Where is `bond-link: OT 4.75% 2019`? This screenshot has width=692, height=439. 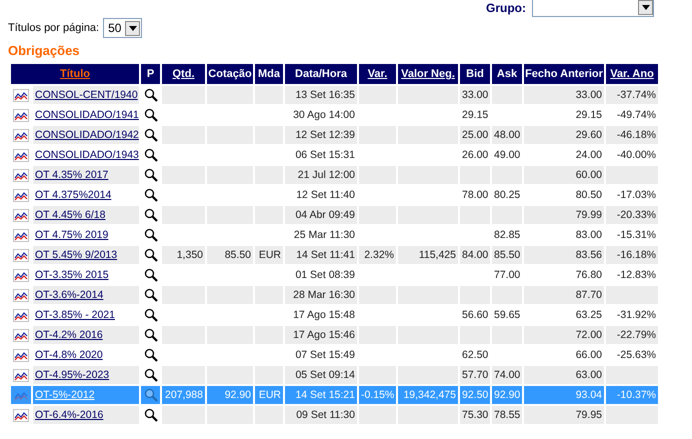 bond-link: OT 4.75% 2019 is located at coordinates (71, 235).